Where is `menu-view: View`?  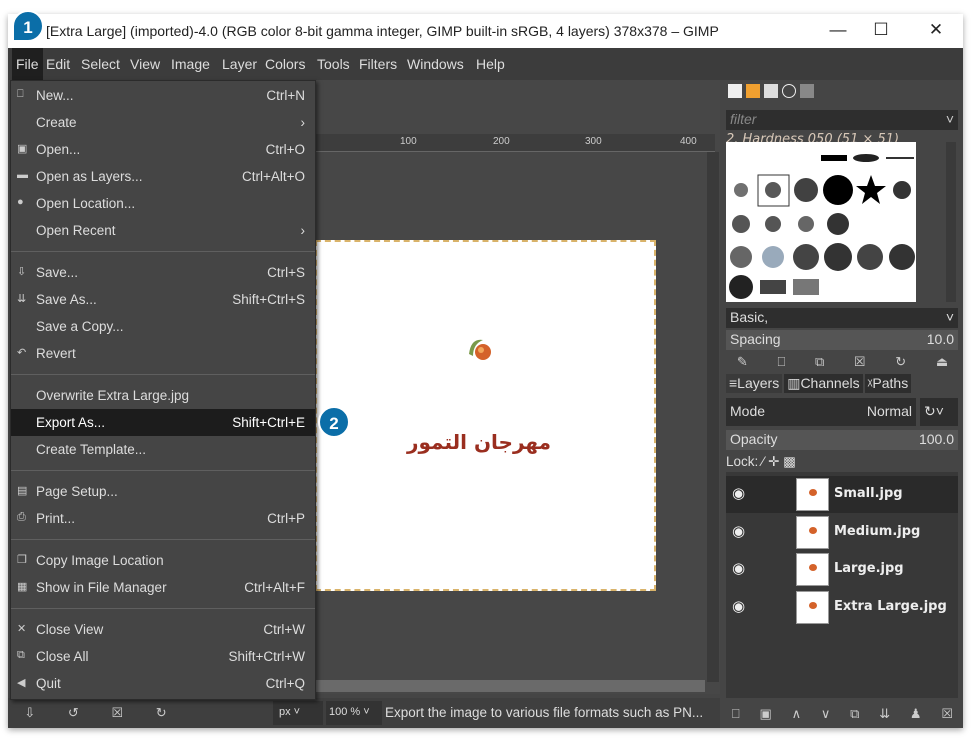 menu-view: View is located at coordinates (145, 64).